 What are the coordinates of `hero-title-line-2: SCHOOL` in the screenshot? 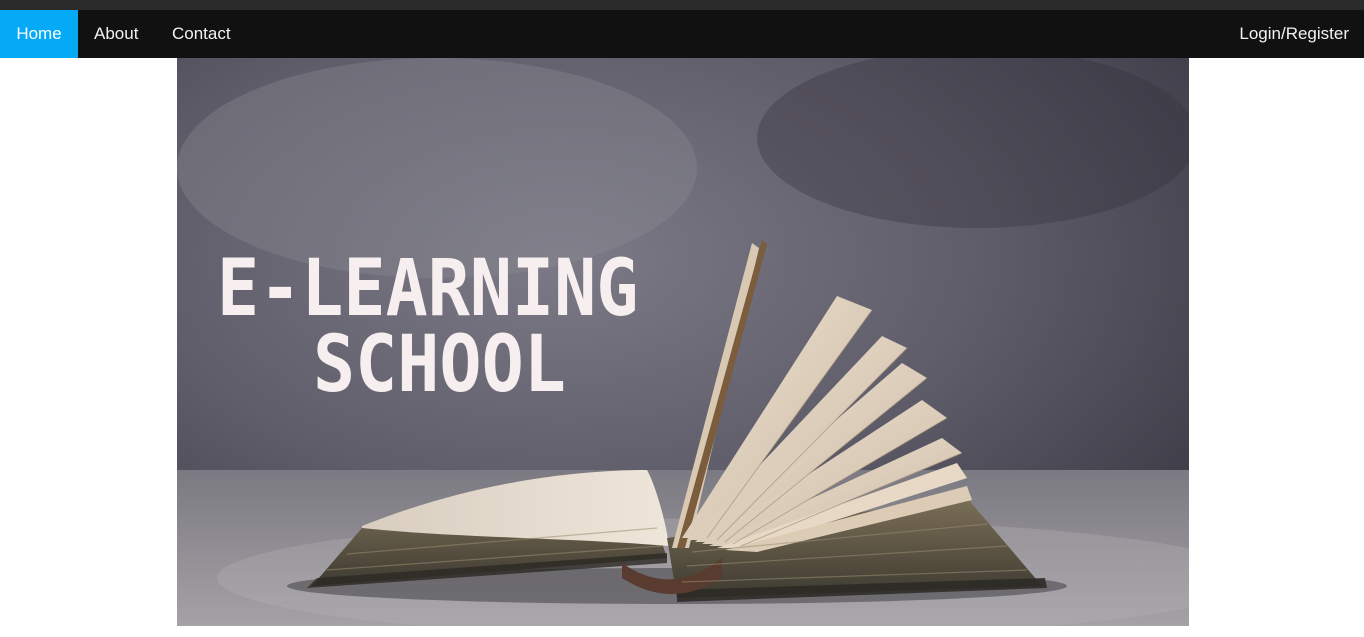 It's located at (439, 364).